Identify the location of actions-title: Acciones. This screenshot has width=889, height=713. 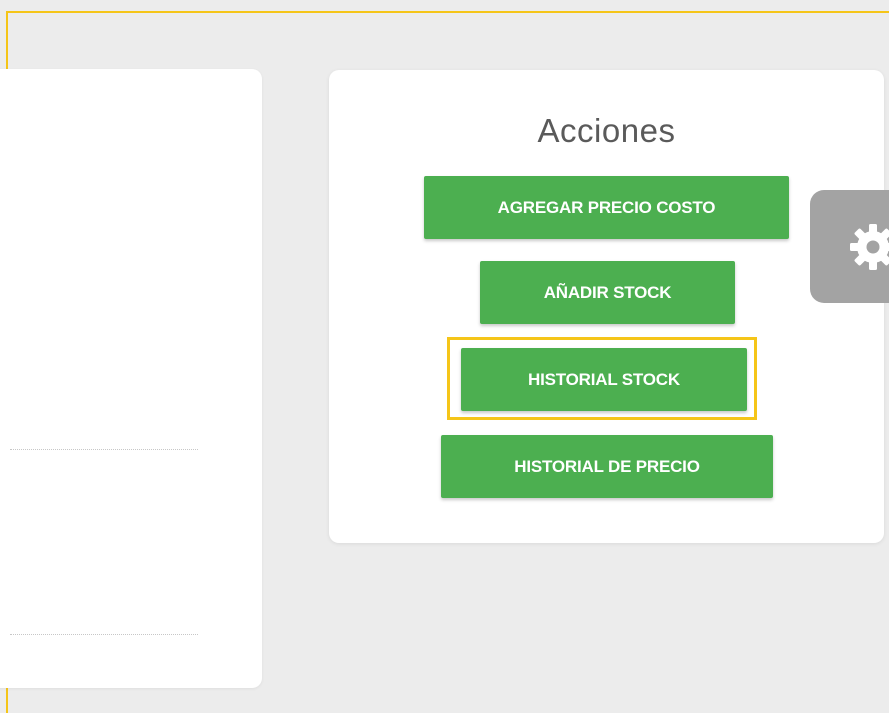
(606, 130).